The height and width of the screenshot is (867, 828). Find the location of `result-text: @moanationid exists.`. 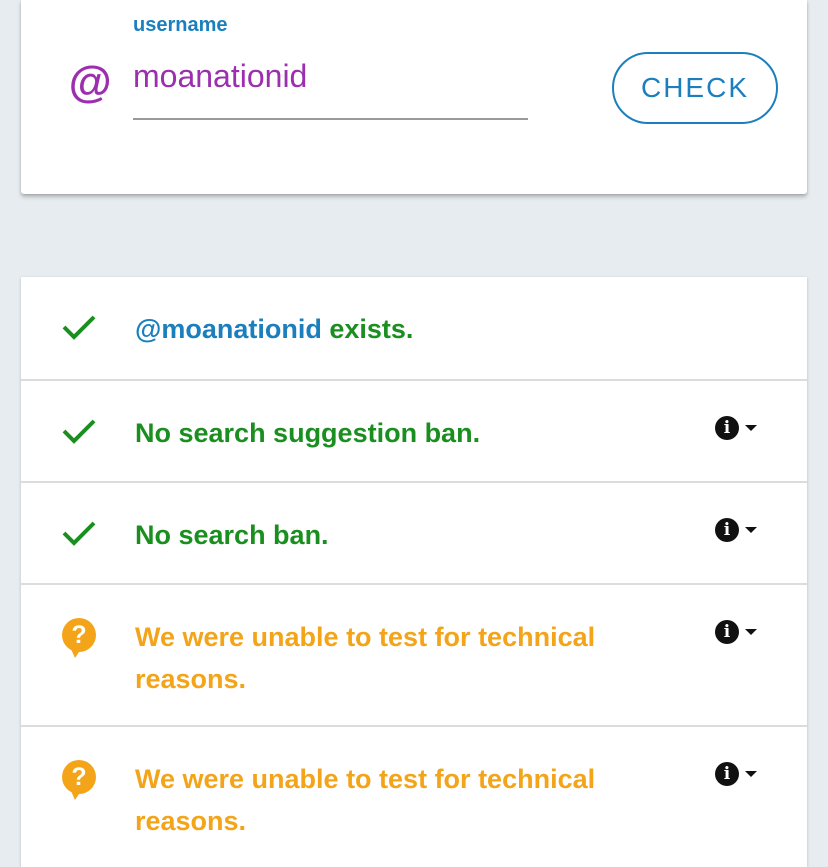

result-text: @moanationid exists. is located at coordinates (274, 329).